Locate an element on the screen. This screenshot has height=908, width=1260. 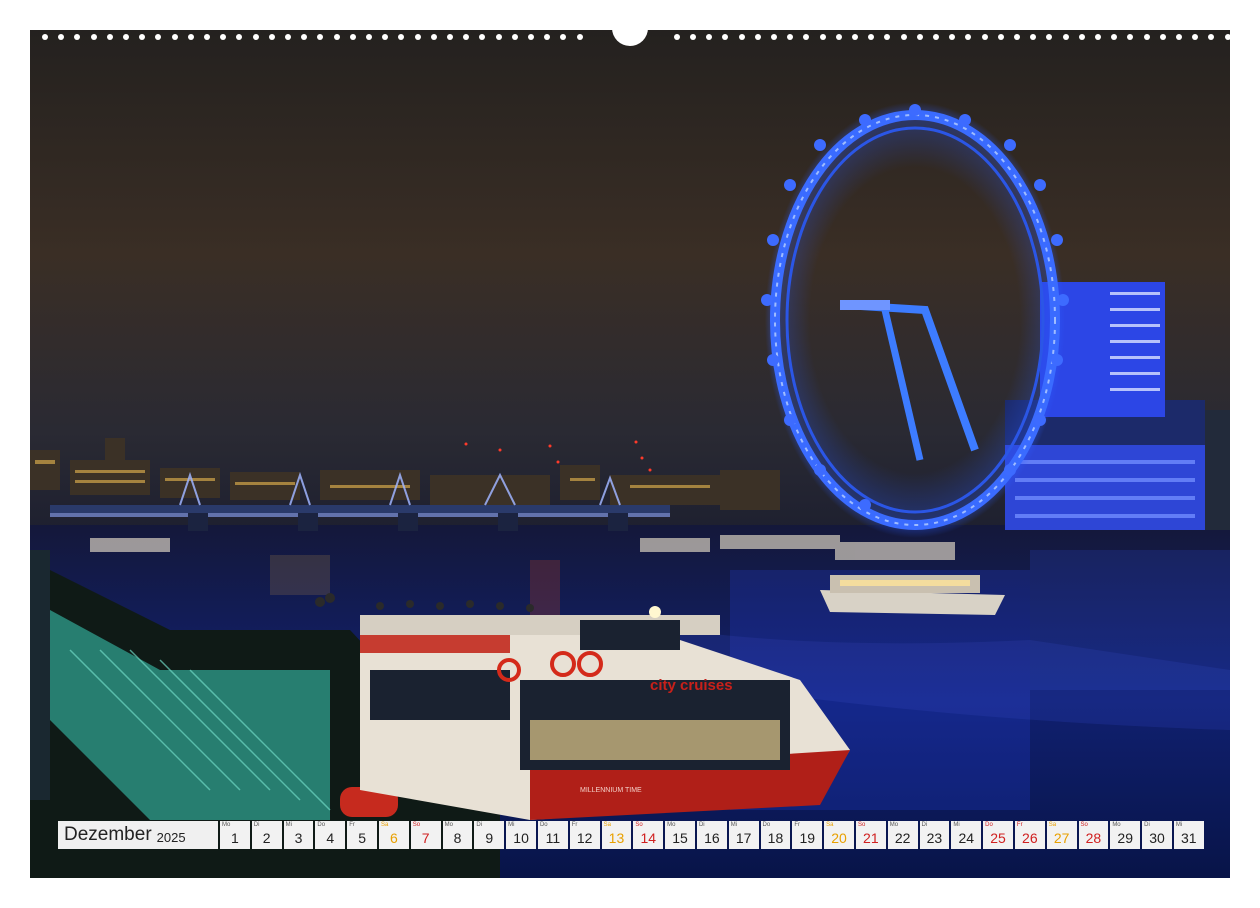
day-cell: Do 18 is located at coordinates (775, 835).